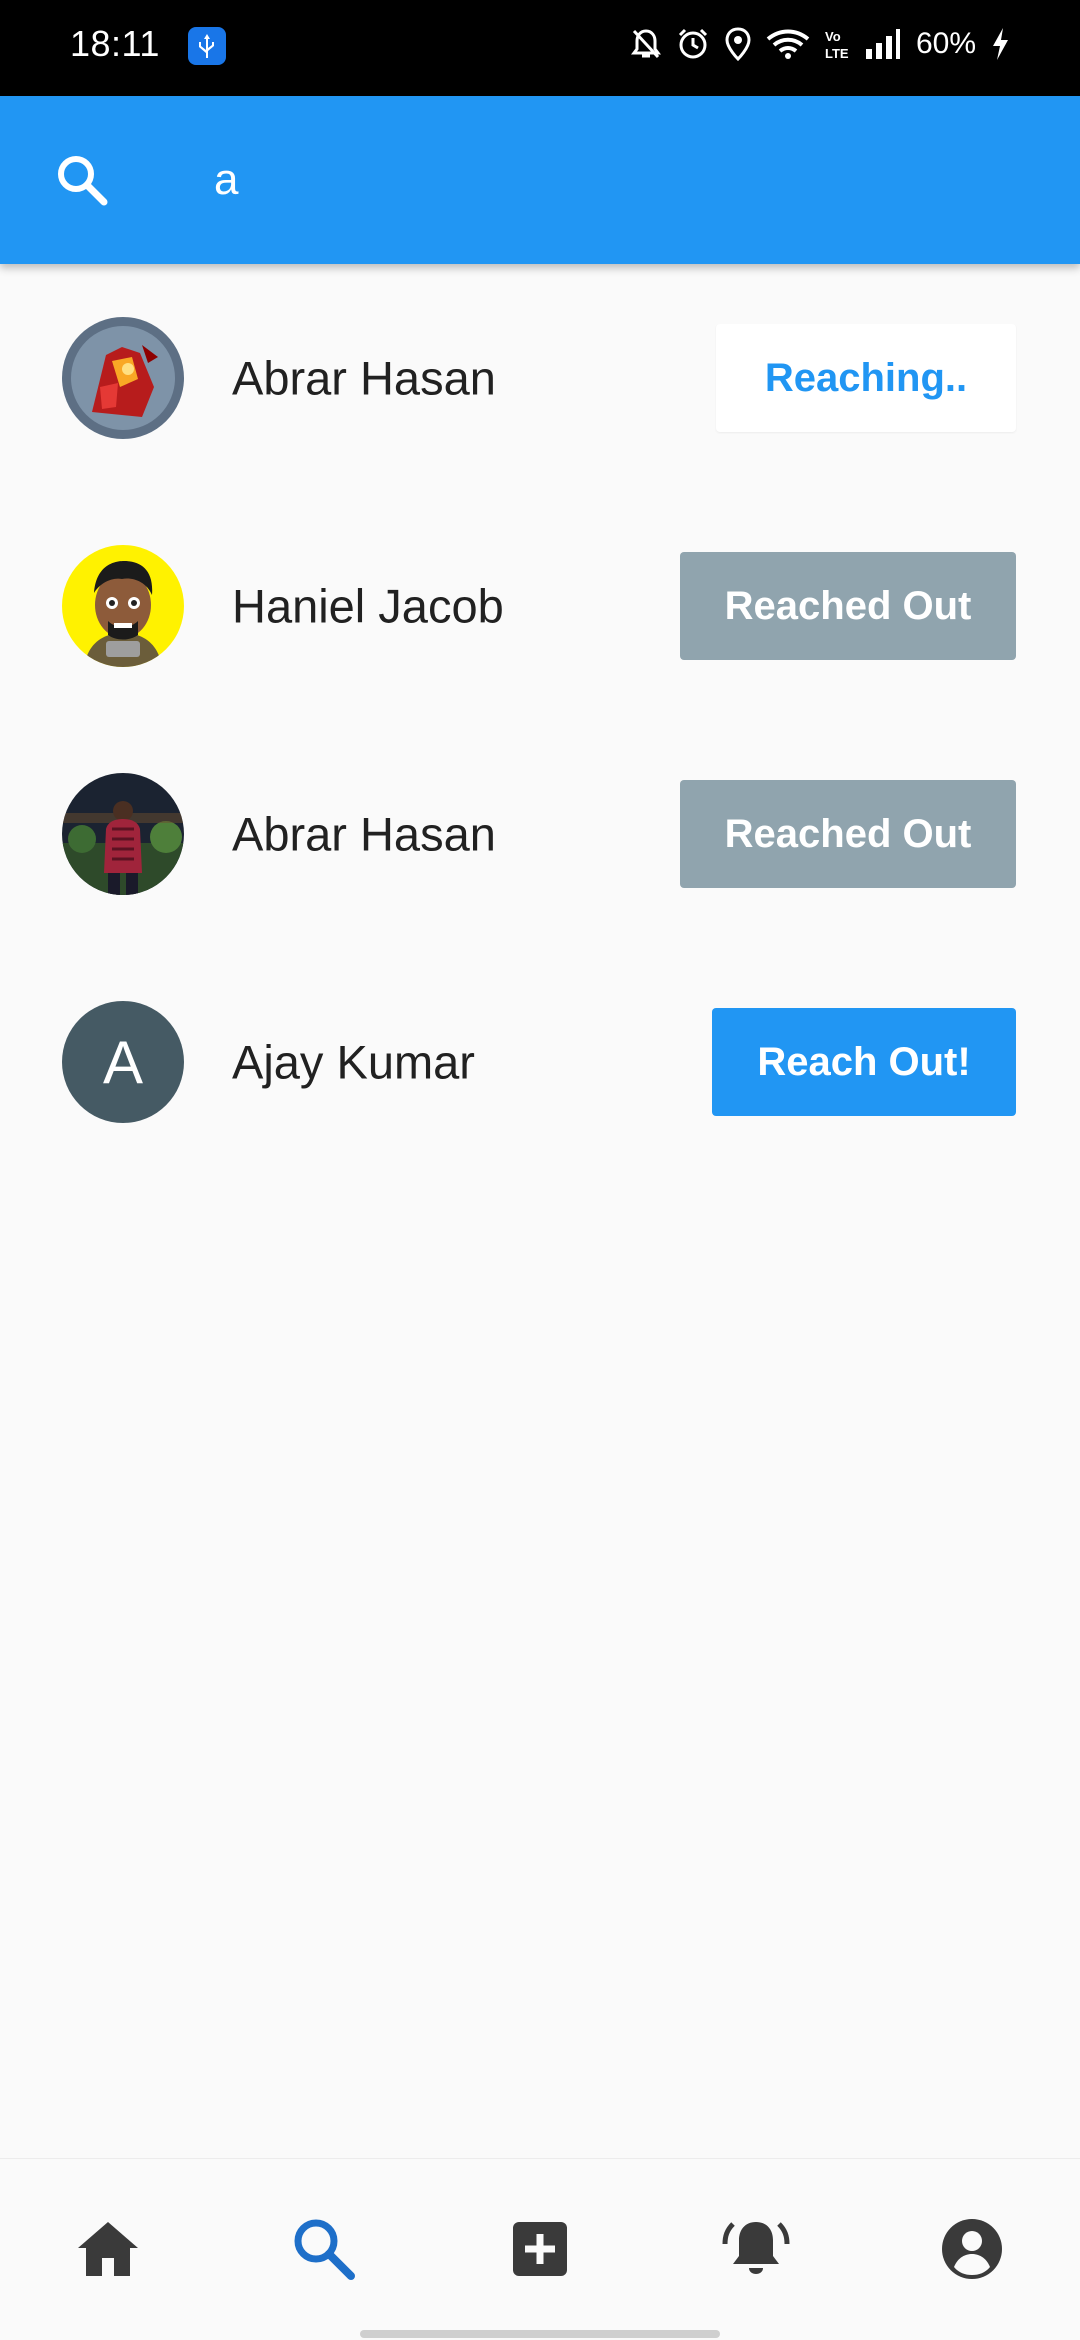  What do you see at coordinates (540, 378) in the screenshot?
I see `list-item: Abrar Hasan Reaching..` at bounding box center [540, 378].